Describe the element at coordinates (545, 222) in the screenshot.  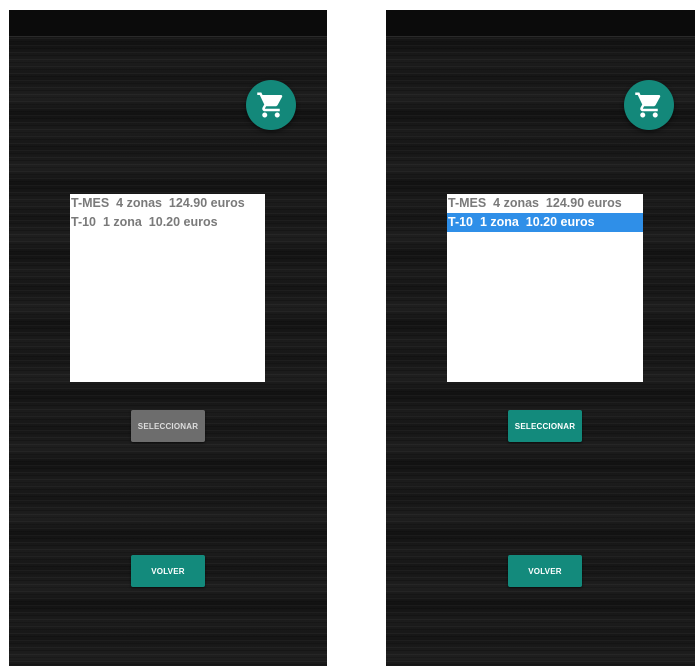
I see `list-item-t-10-selected: T-10 1 zona 10.20 euros` at that location.